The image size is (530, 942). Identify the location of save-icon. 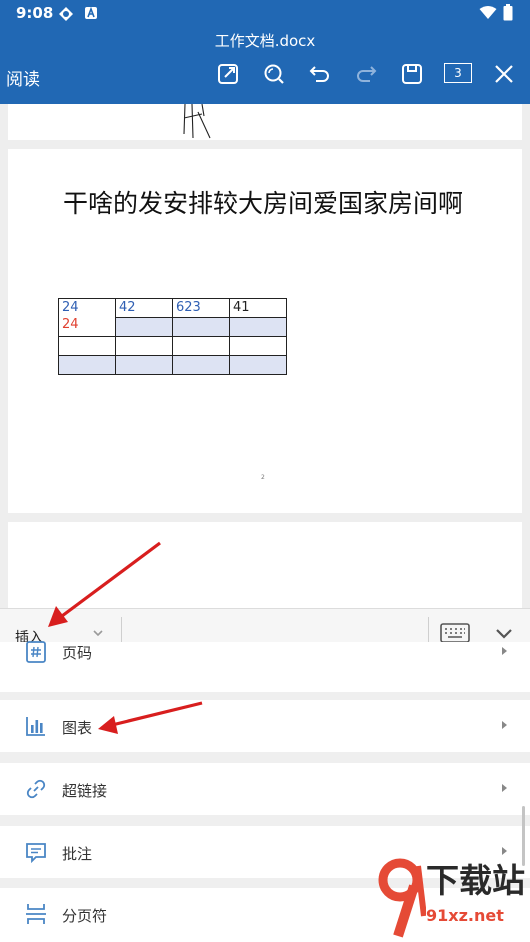
(412, 74).